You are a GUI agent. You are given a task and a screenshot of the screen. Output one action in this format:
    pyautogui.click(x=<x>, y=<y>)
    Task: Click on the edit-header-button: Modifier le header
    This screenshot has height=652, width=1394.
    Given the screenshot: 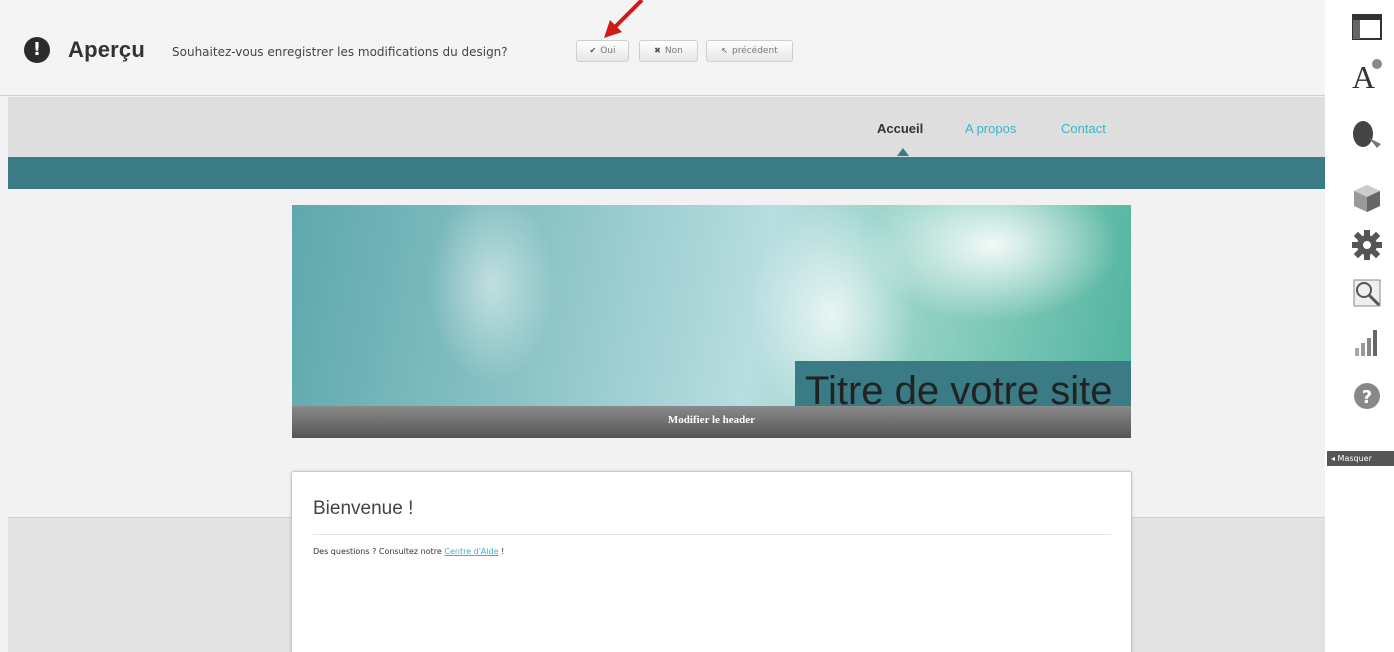 What is the action you would take?
    pyautogui.click(x=711, y=420)
    